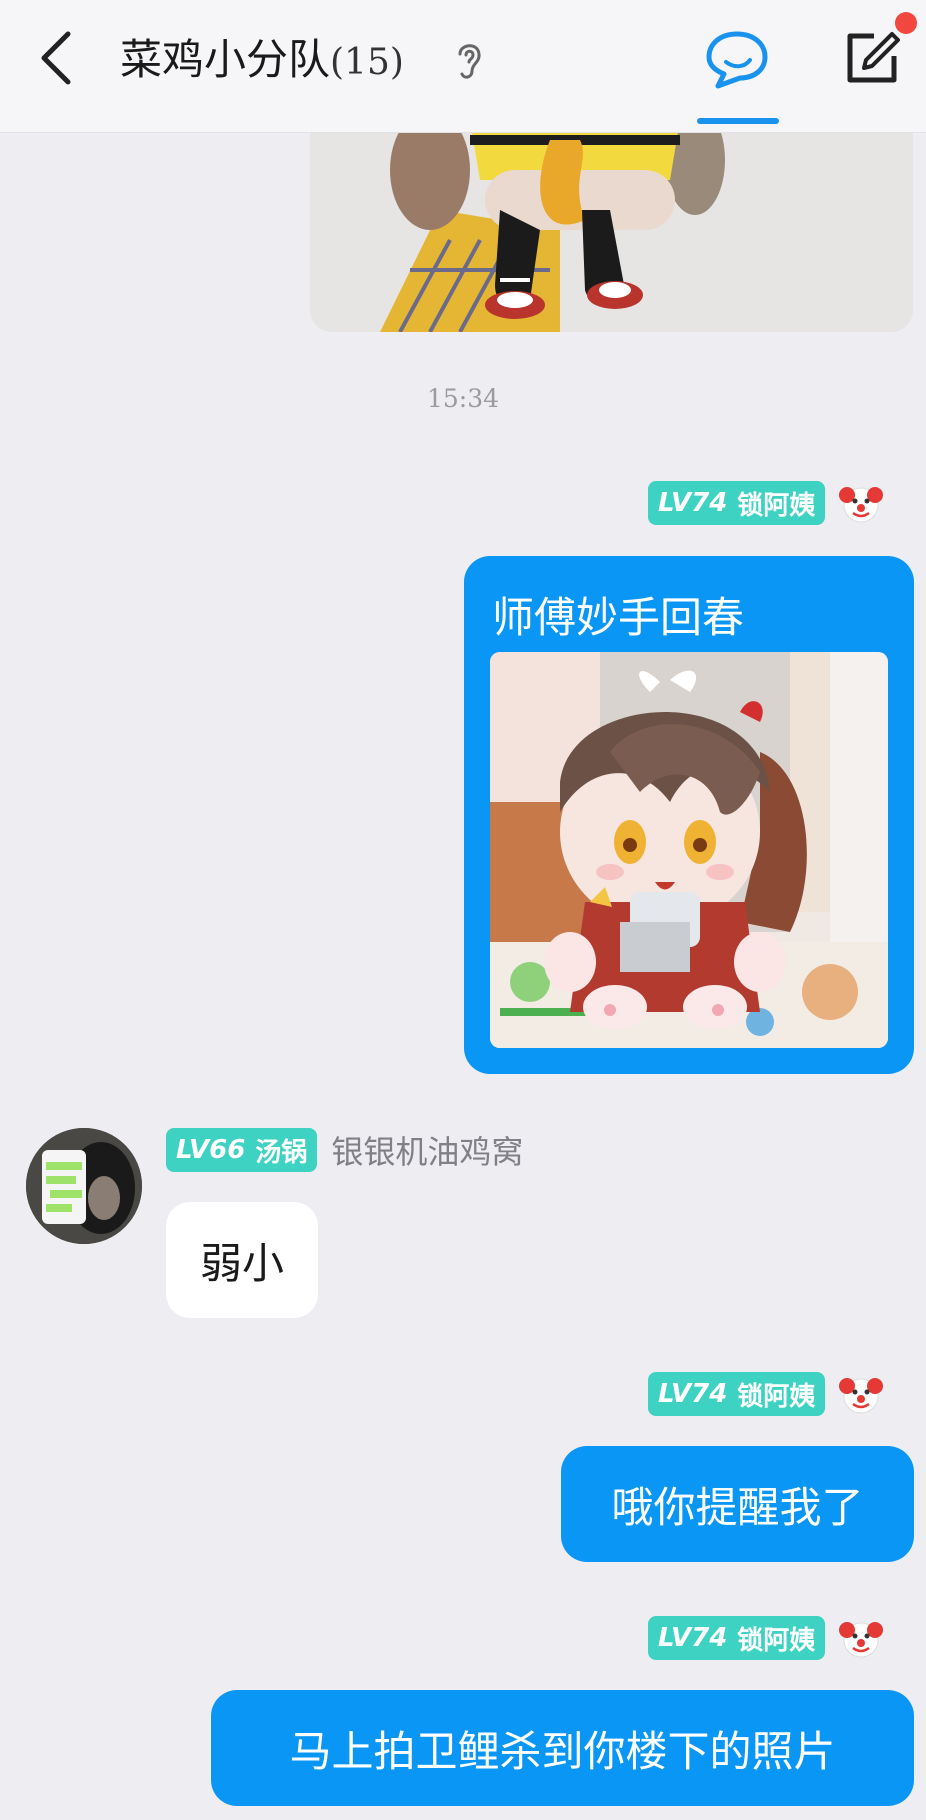 This screenshot has height=1820, width=926. I want to click on chevron-left-icon, so click(56, 58).